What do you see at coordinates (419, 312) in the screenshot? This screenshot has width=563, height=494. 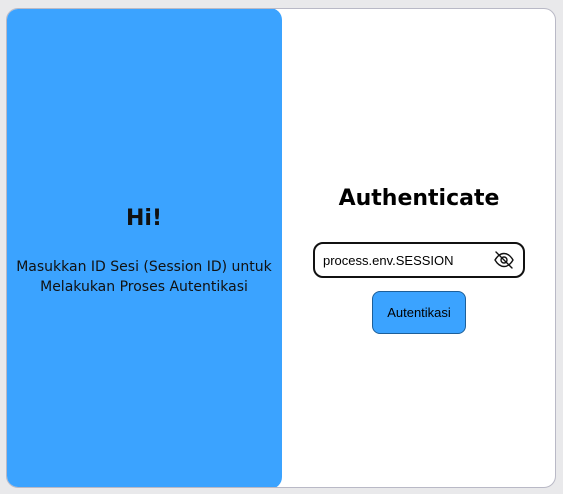 I see `authenticate-button: Autentikasi` at bounding box center [419, 312].